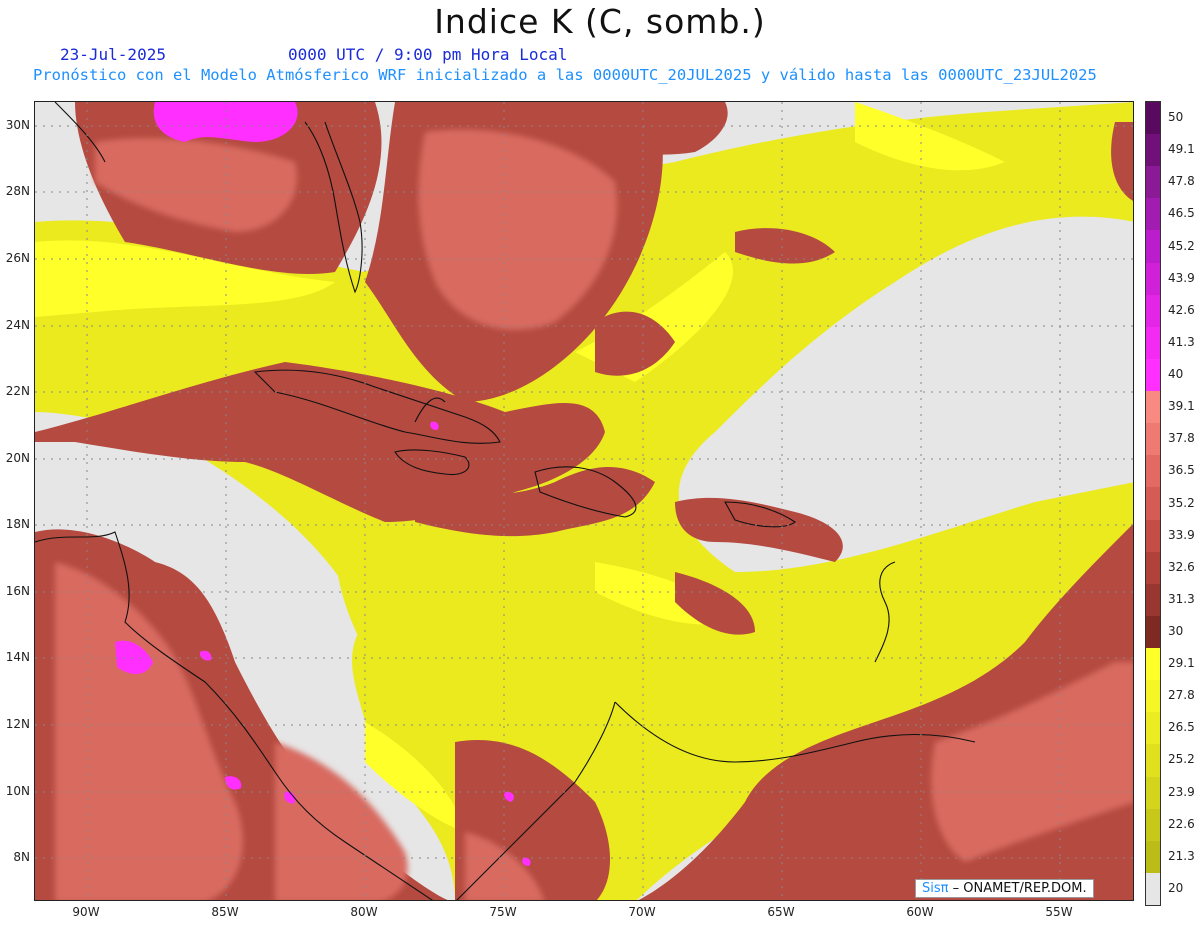 The width and height of the screenshot is (1200, 927). I want to click on lat-label: 10N, so click(17, 791).